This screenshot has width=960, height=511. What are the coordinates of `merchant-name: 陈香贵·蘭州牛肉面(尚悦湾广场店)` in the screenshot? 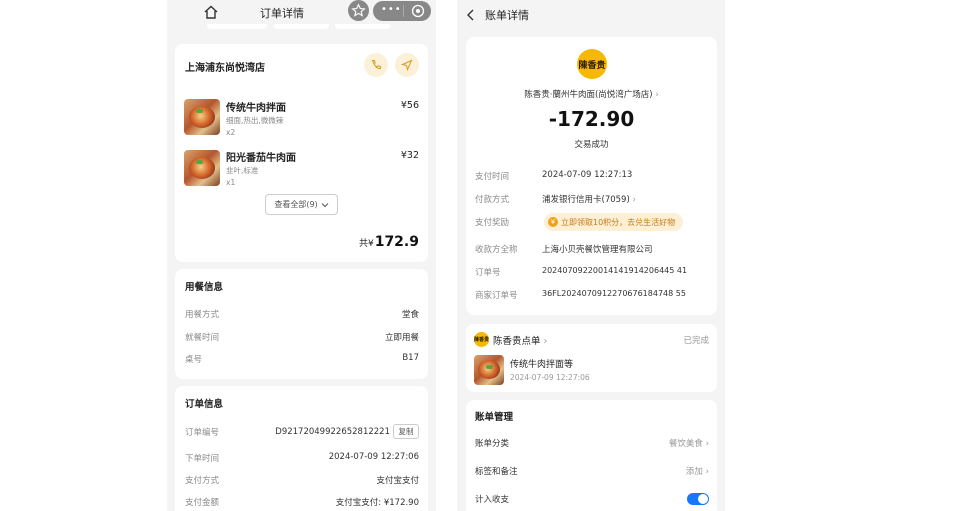 It's located at (588, 95).